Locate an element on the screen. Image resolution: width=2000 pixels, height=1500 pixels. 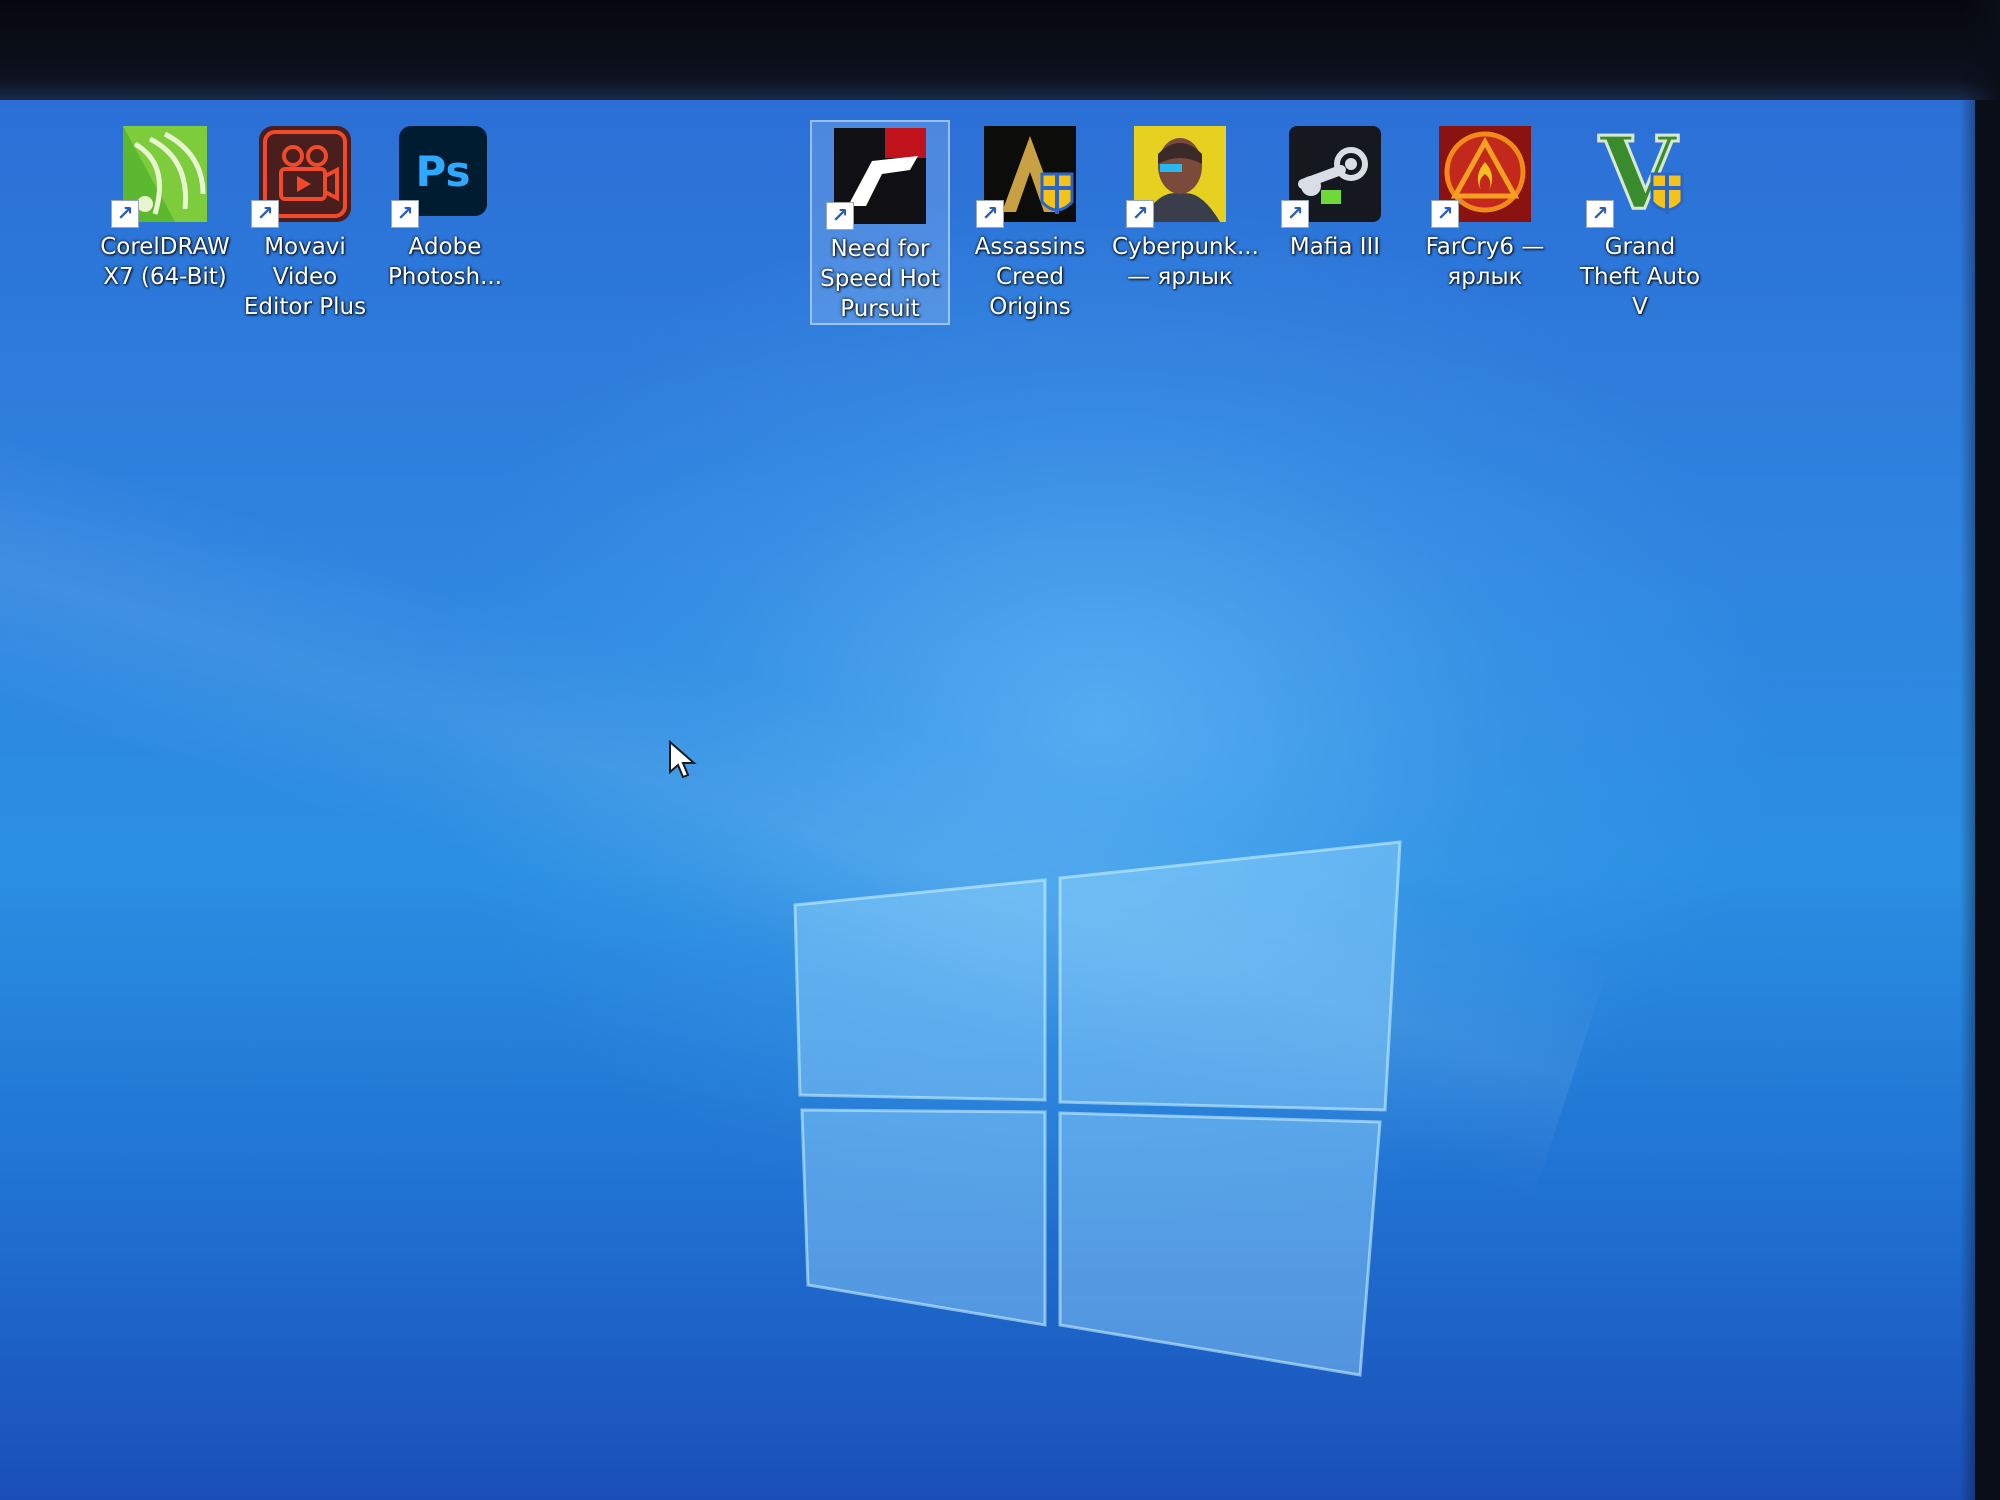
monitor-bezel is located at coordinates (1000, 50).